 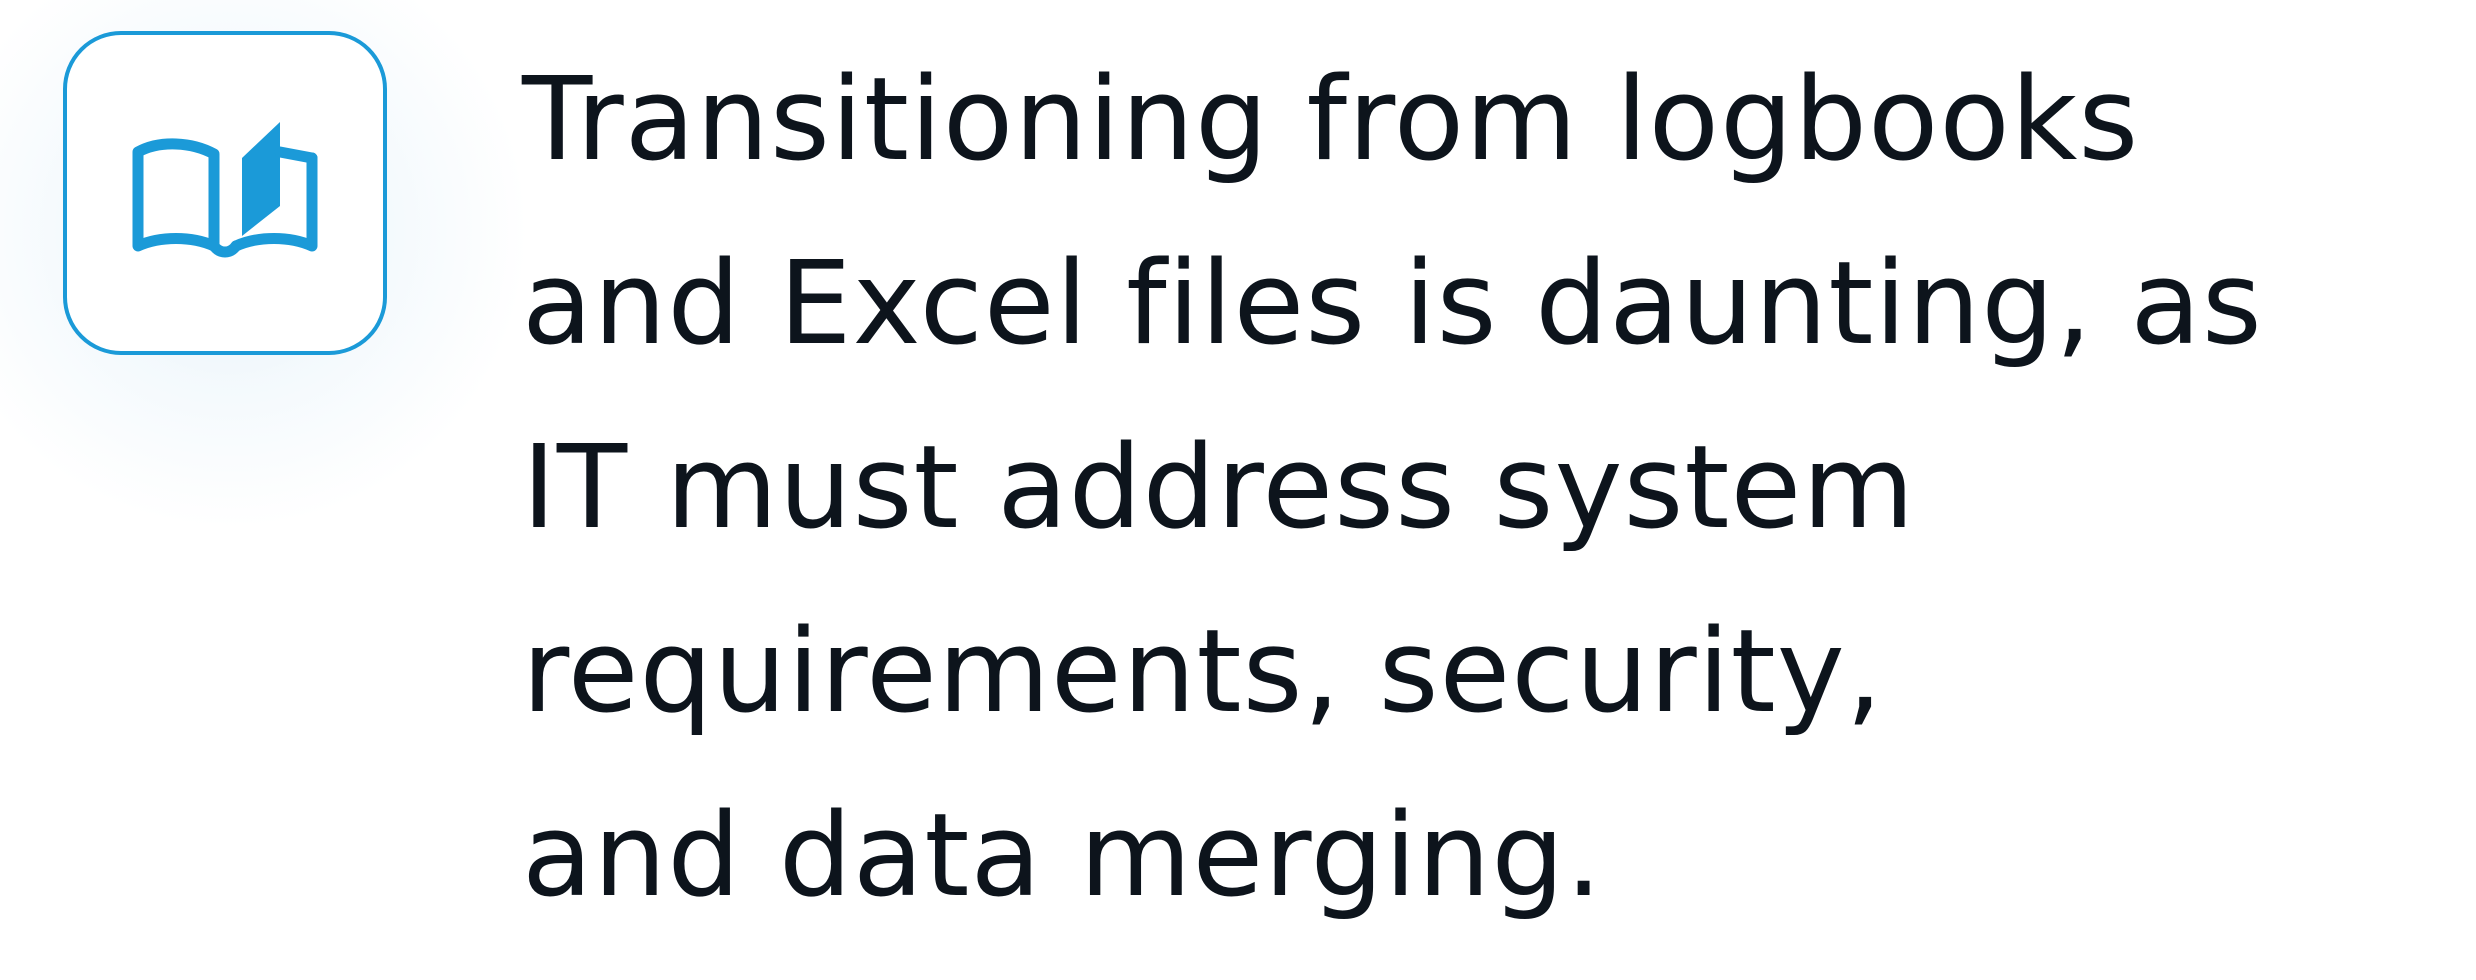 What do you see at coordinates (1331, 120) in the screenshot?
I see `headline-line: Transitioning from logbooks` at bounding box center [1331, 120].